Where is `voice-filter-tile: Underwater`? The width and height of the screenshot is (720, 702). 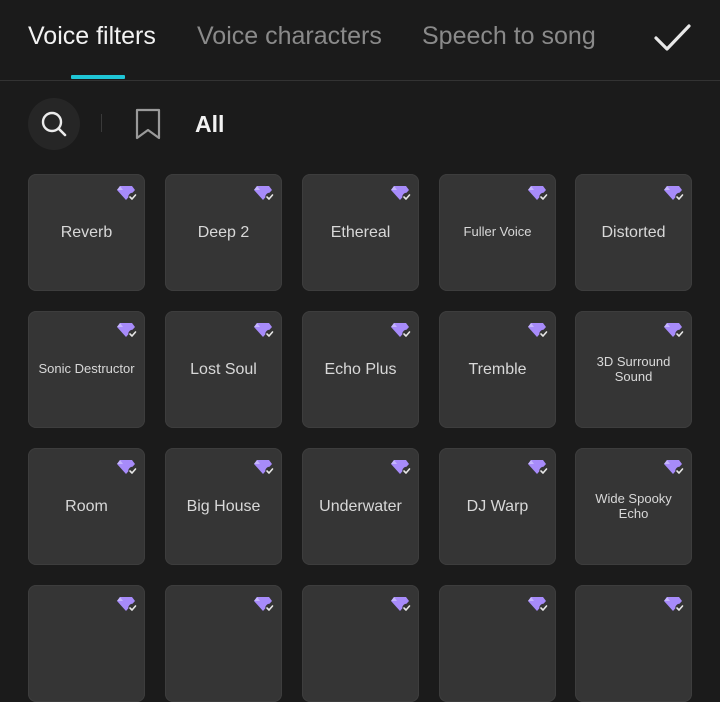
voice-filter-tile: Underwater is located at coordinates (360, 506).